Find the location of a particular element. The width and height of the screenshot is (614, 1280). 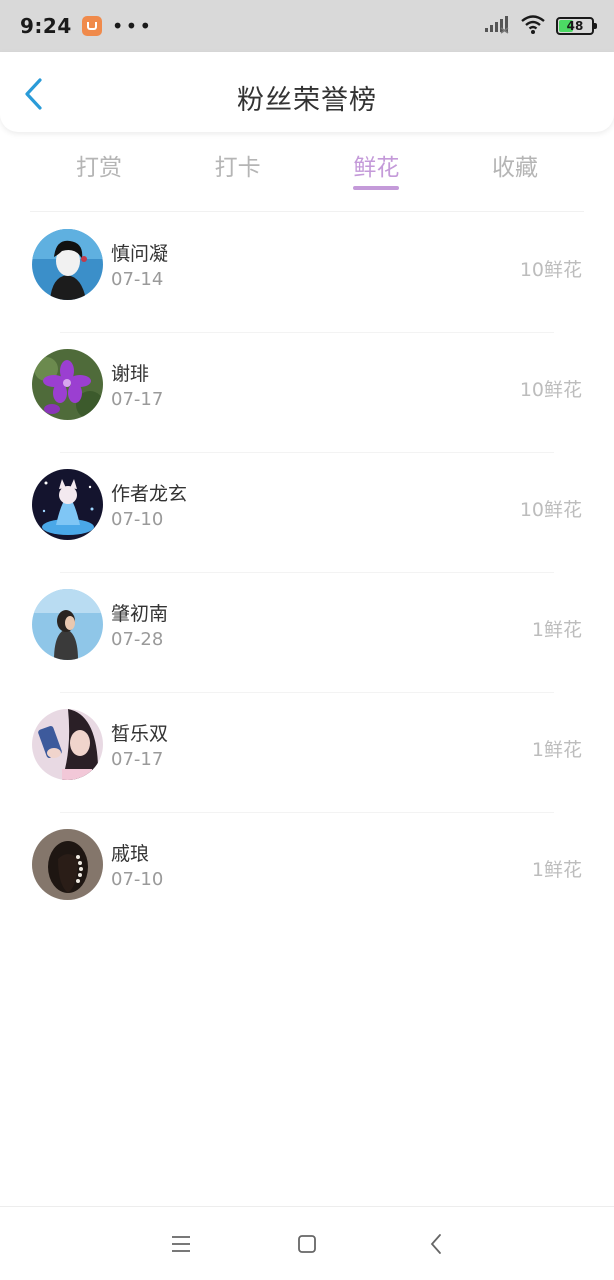

tab-checkin: 打卡 is located at coordinates (238, 175).